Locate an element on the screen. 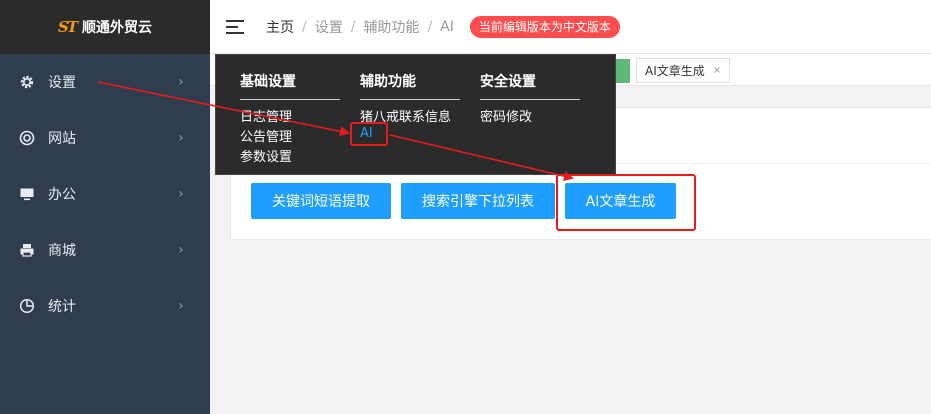  logo-bar: ST 顺通外贸云 is located at coordinates (105, 27).